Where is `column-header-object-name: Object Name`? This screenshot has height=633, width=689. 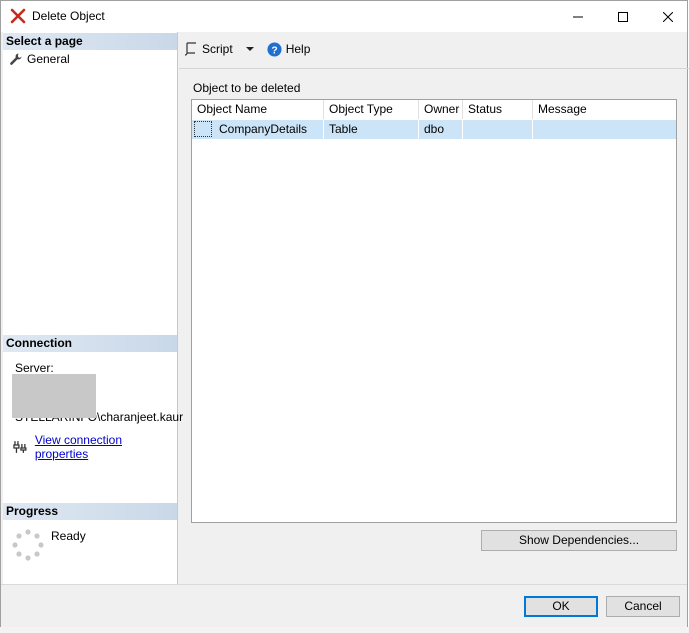 column-header-object-name: Object Name is located at coordinates (258, 109).